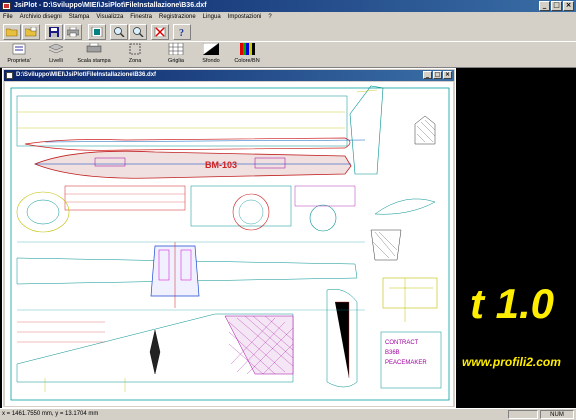  Describe the element at coordinates (187, 275) in the screenshot. I see `wing-plan` at that location.